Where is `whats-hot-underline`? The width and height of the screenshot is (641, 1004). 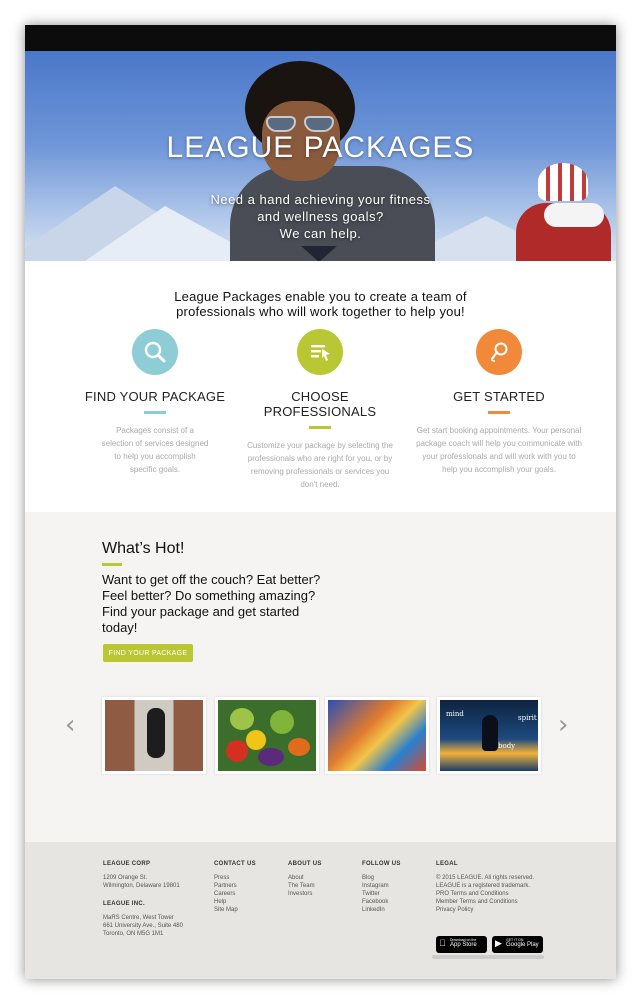 whats-hot-underline is located at coordinates (112, 564).